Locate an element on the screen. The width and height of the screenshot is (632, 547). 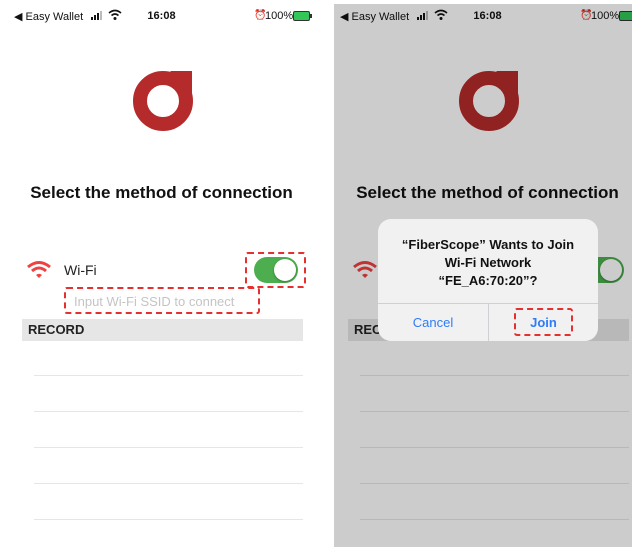
page-title: Select the method of connection is located at coordinates (161, 192).